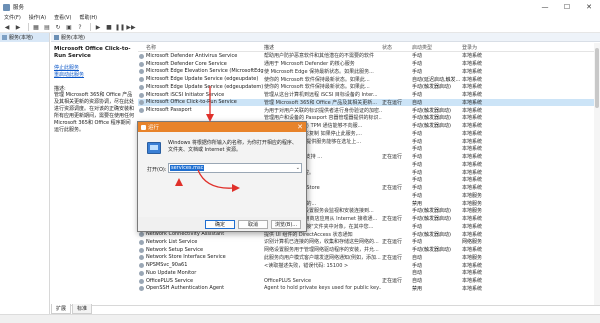 The image size is (600, 323). I want to click on restart-service-link: 重启动此服务, so click(94, 75).